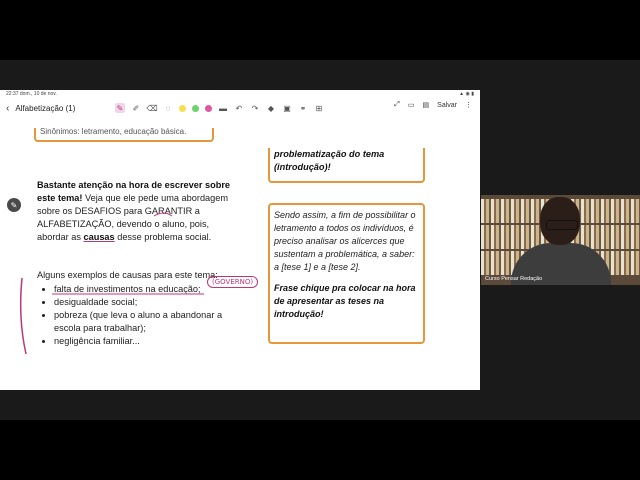 This screenshot has width=640, height=480. I want to click on expand-icon: ⤢, so click(397, 105).